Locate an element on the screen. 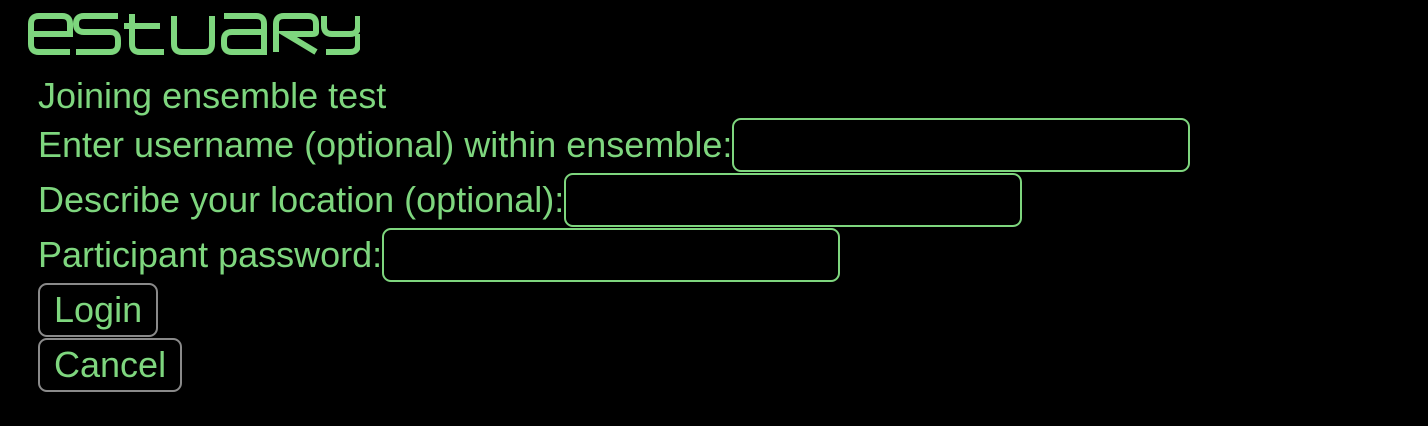 The image size is (1428, 426). username-input is located at coordinates (961, 145).